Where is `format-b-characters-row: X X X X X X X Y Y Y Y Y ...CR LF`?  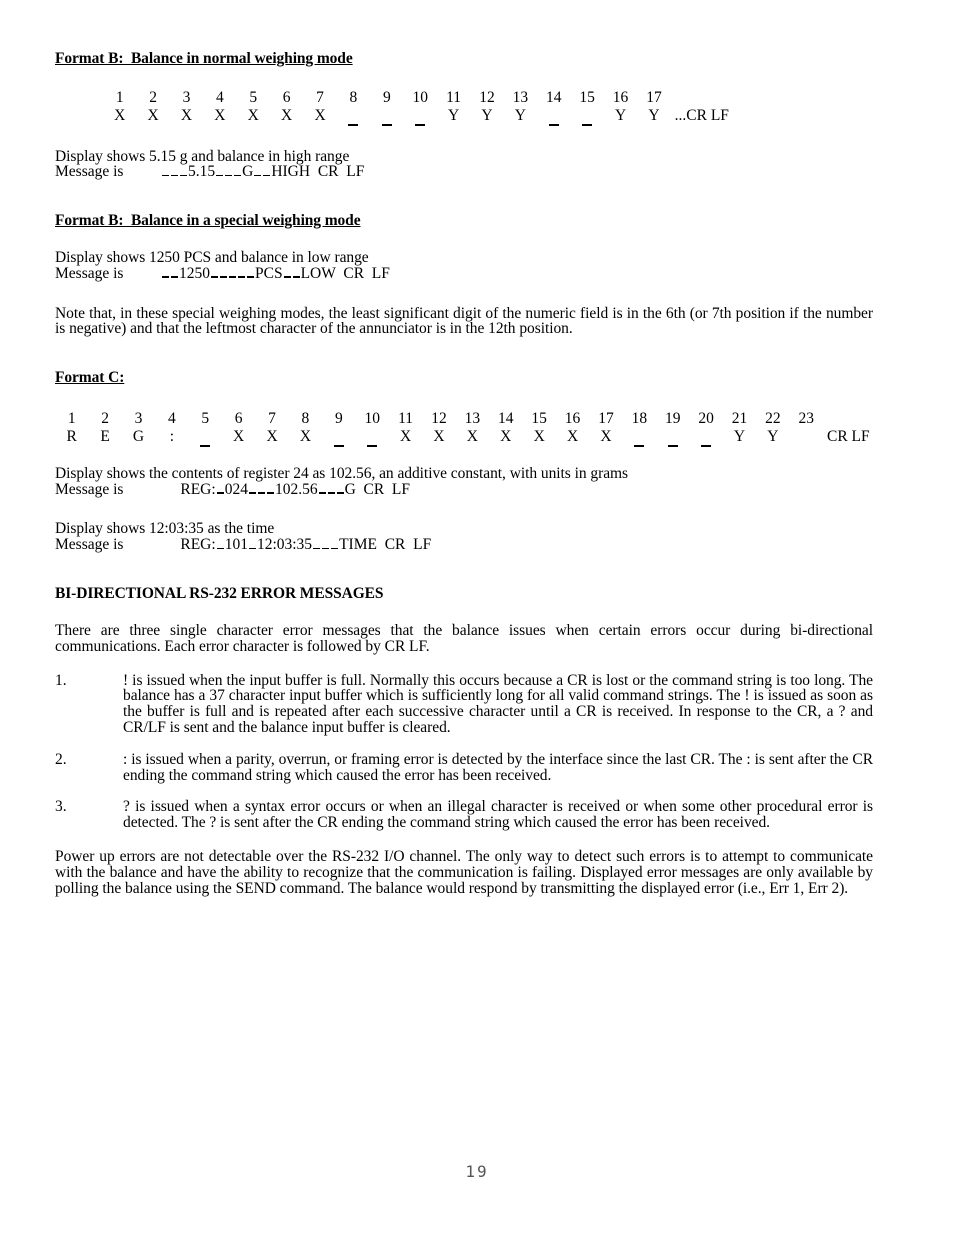
format-b-characters-row: X X X X X X X Y Y Y Y Y ...CR LF is located at coordinates (488, 116).